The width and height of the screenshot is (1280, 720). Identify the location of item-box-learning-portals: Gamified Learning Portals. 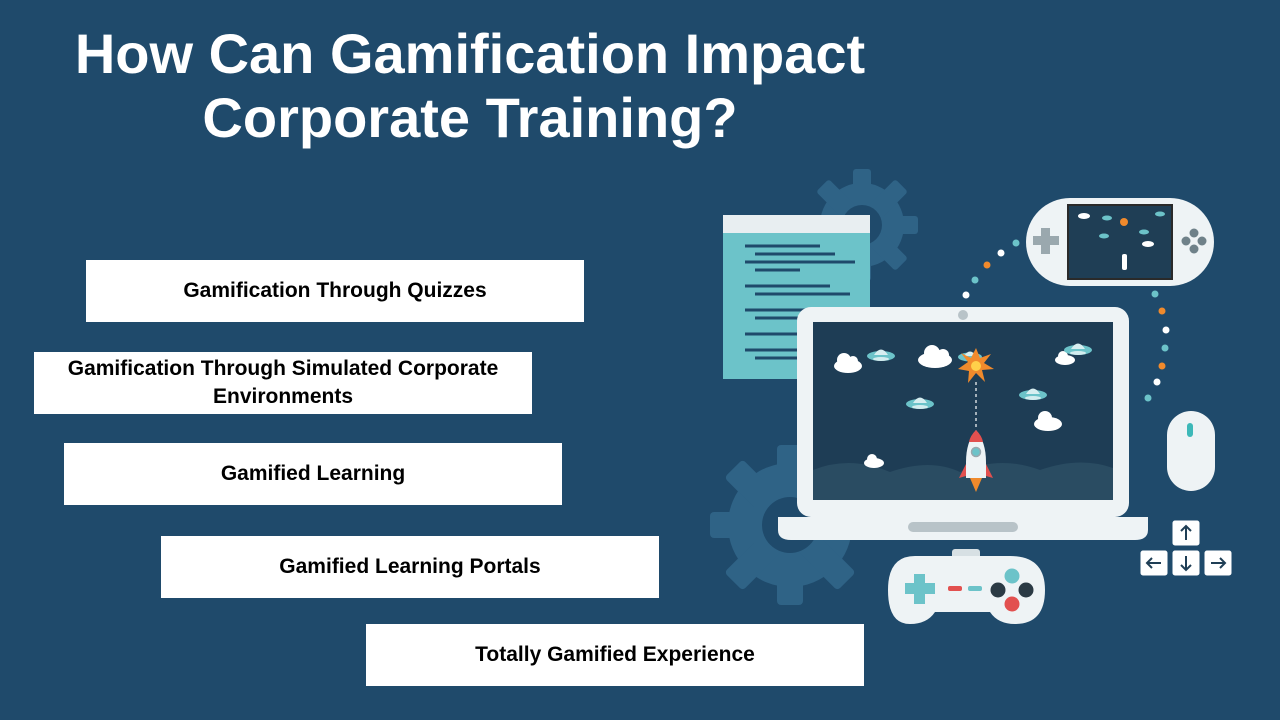
(410, 567).